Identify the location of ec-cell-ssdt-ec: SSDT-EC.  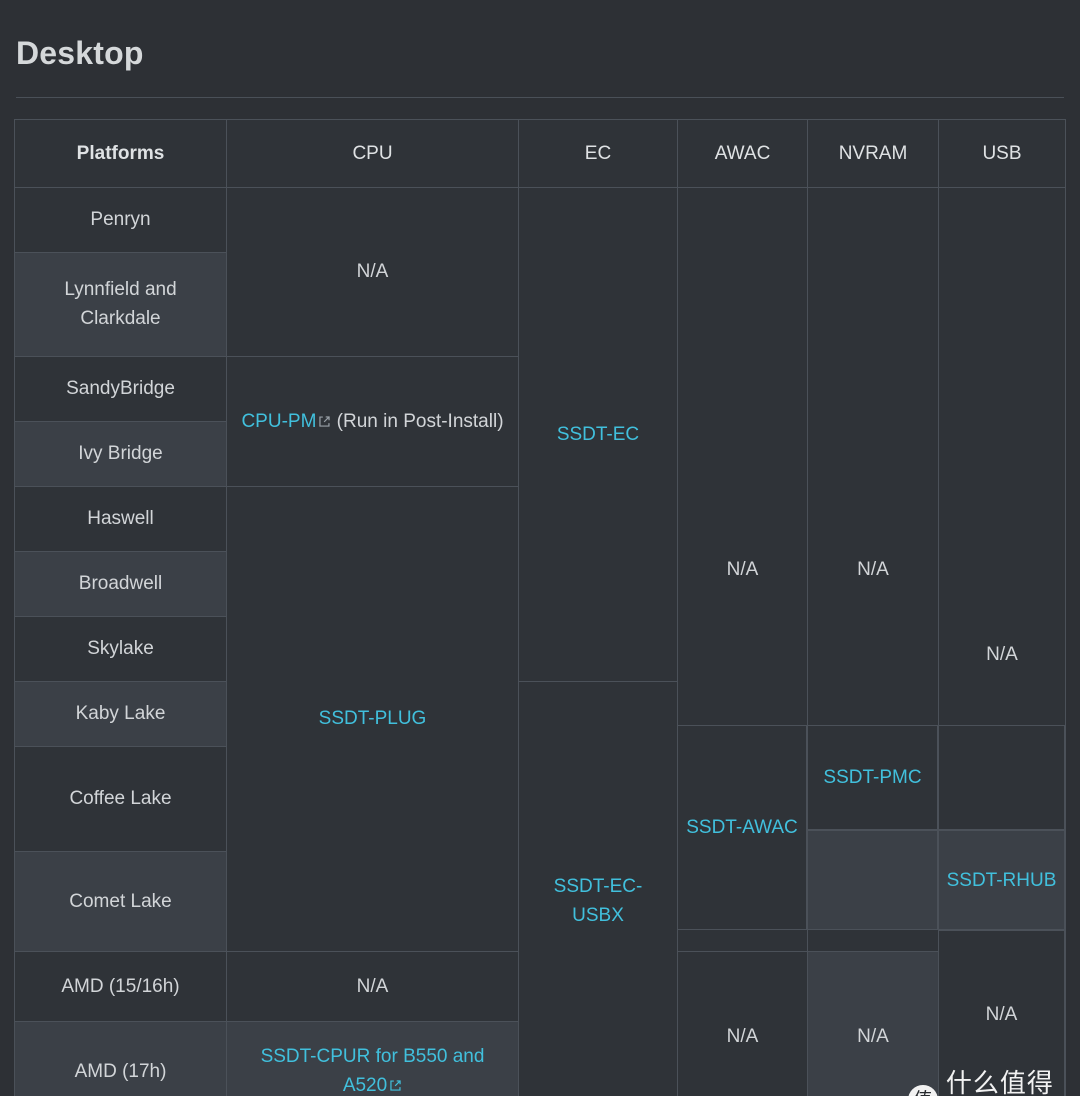
(598, 434).